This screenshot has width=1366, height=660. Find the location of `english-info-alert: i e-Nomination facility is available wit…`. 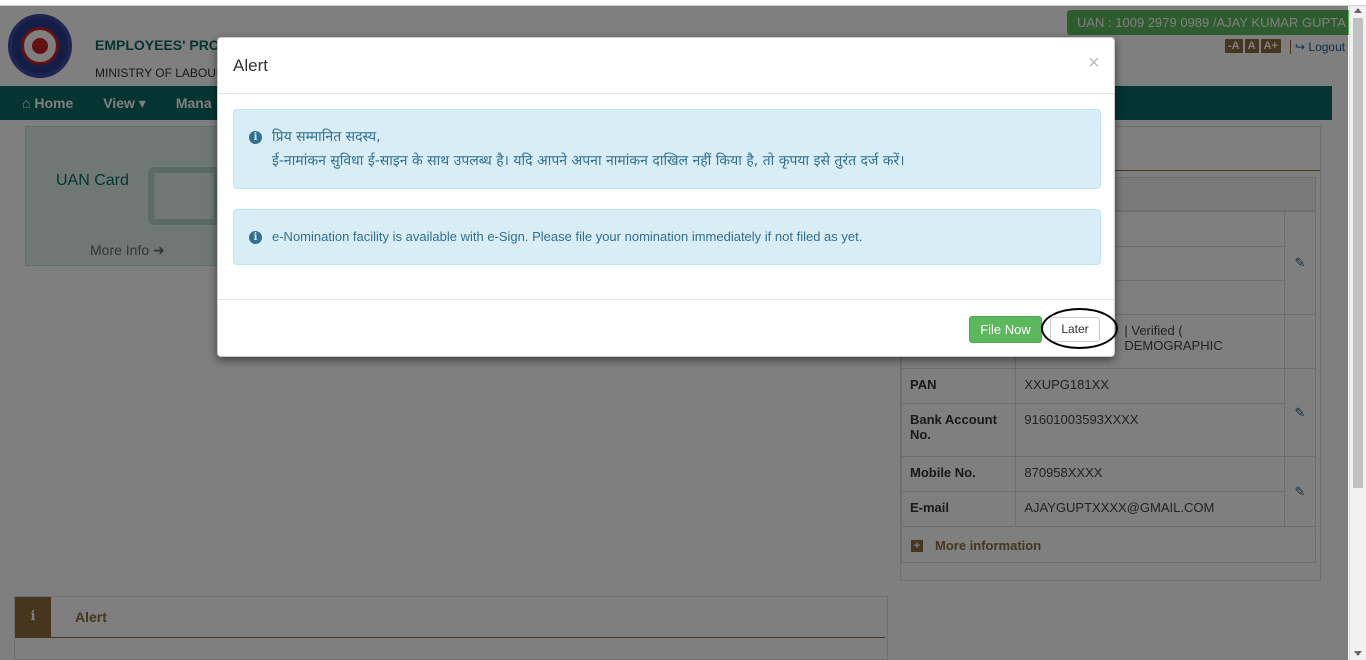

english-info-alert: i e-Nomination facility is available wit… is located at coordinates (667, 237).